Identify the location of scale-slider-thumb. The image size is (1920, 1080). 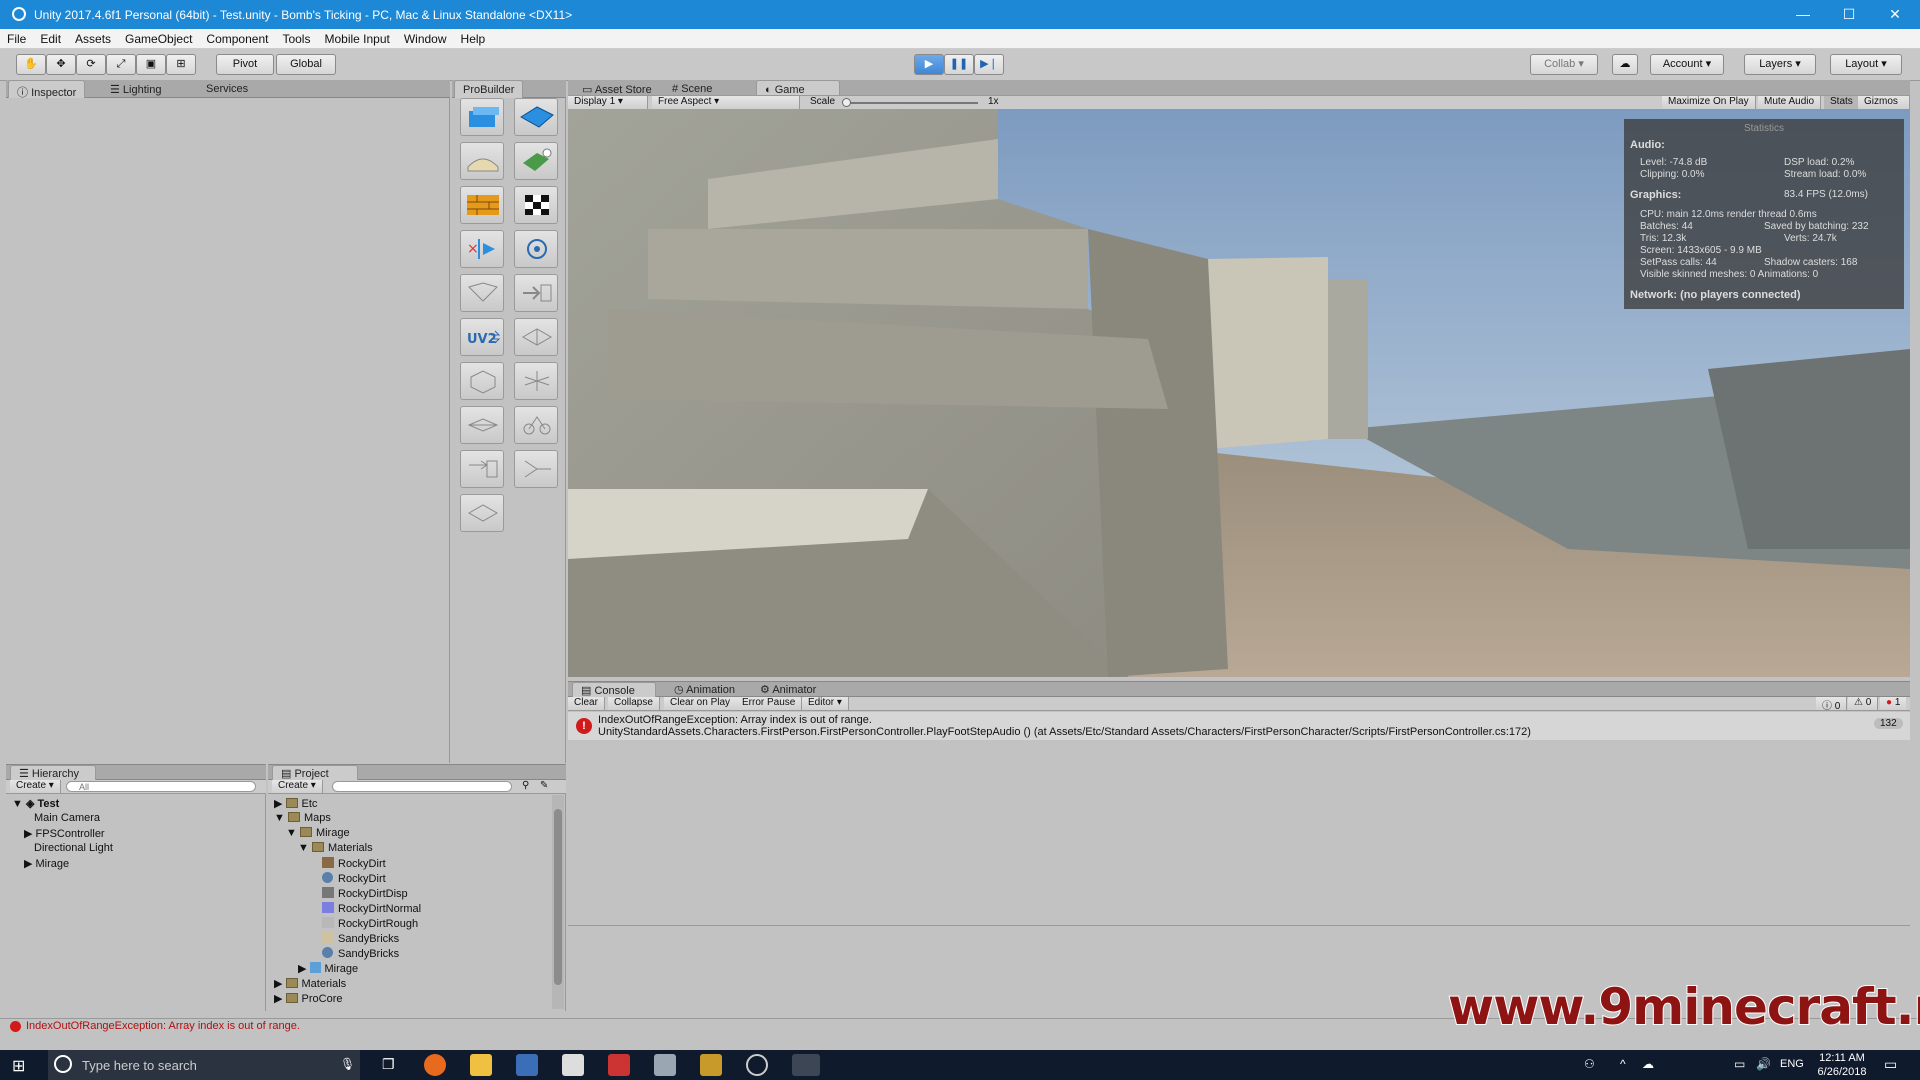
(846, 102).